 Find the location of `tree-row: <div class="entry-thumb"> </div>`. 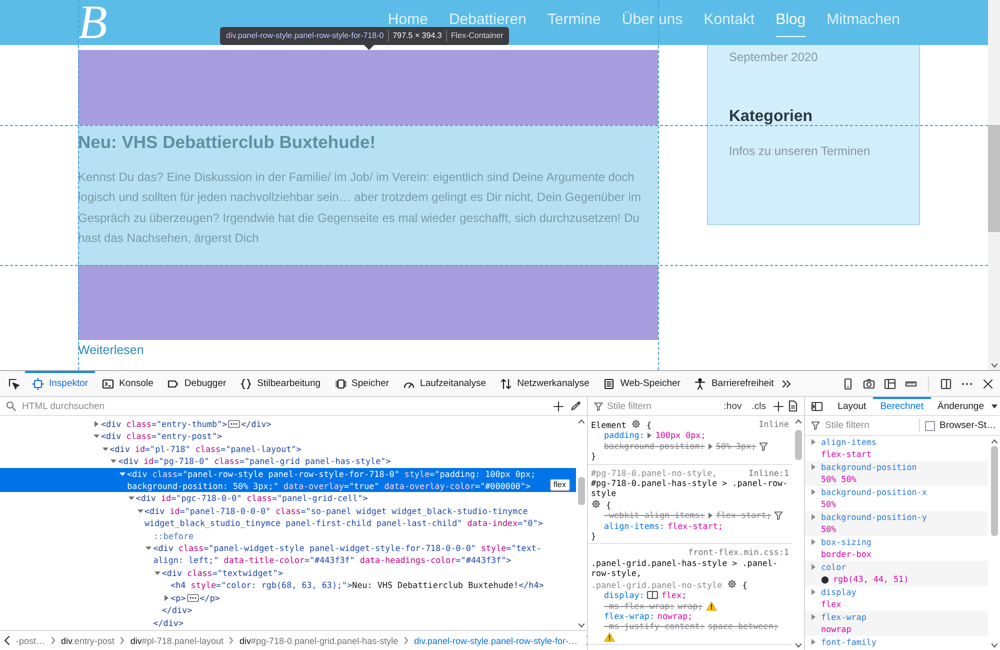

tree-row: <div class="entry-thumb"> </div> is located at coordinates (288, 424).